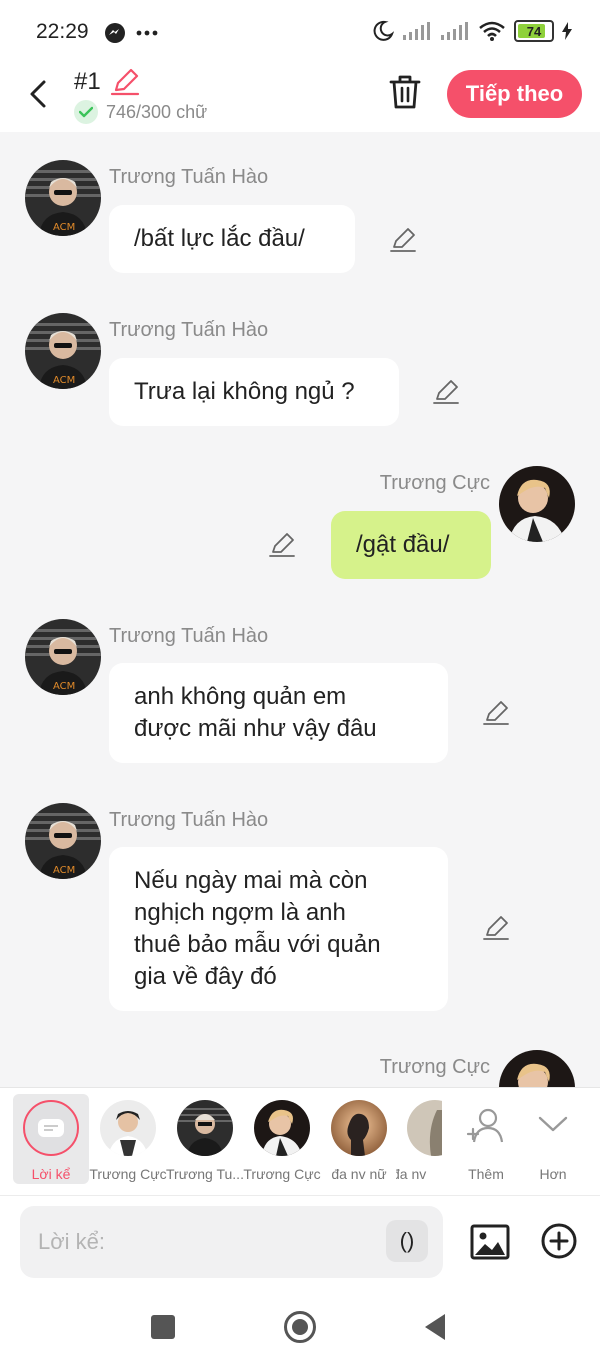 This screenshot has height=1367, width=600. I want to click on character-button: đa nv, so click(419, 1141).